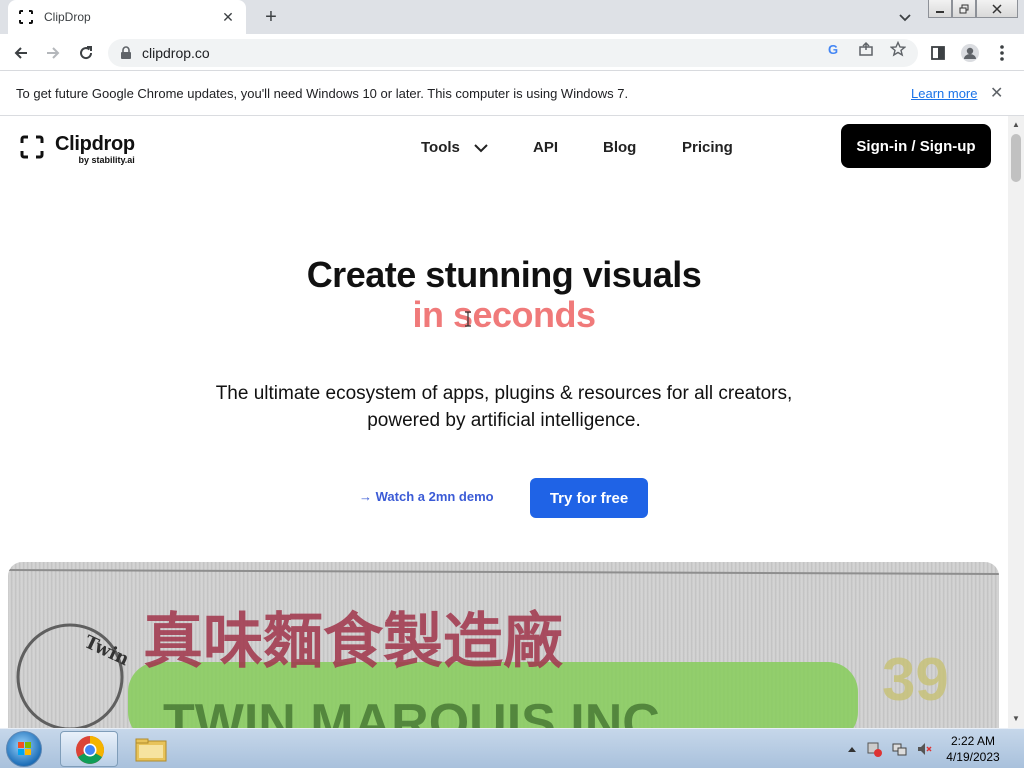 This screenshot has height=773, width=1024. Describe the element at coordinates (106, 650) in the screenshot. I see `stamp-text: Twin` at that location.